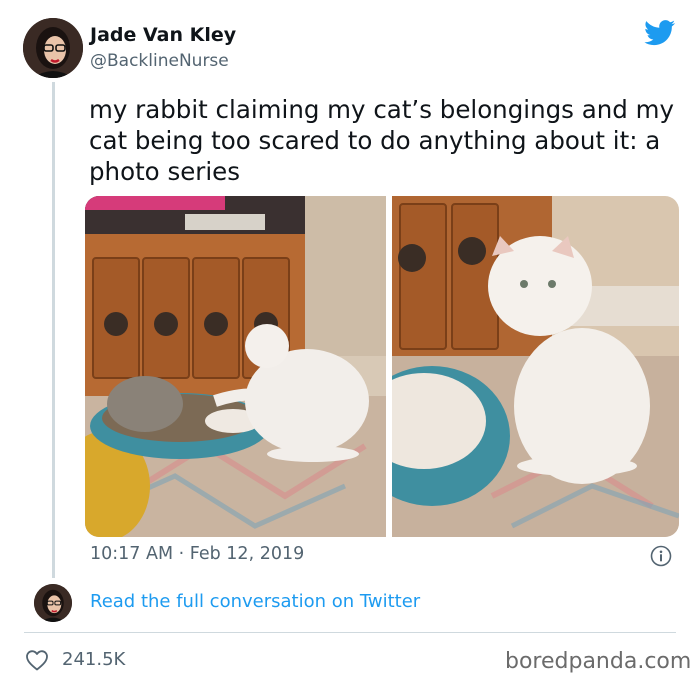  Describe the element at coordinates (660, 33) in the screenshot. I see `twitter-bird-icon` at that location.